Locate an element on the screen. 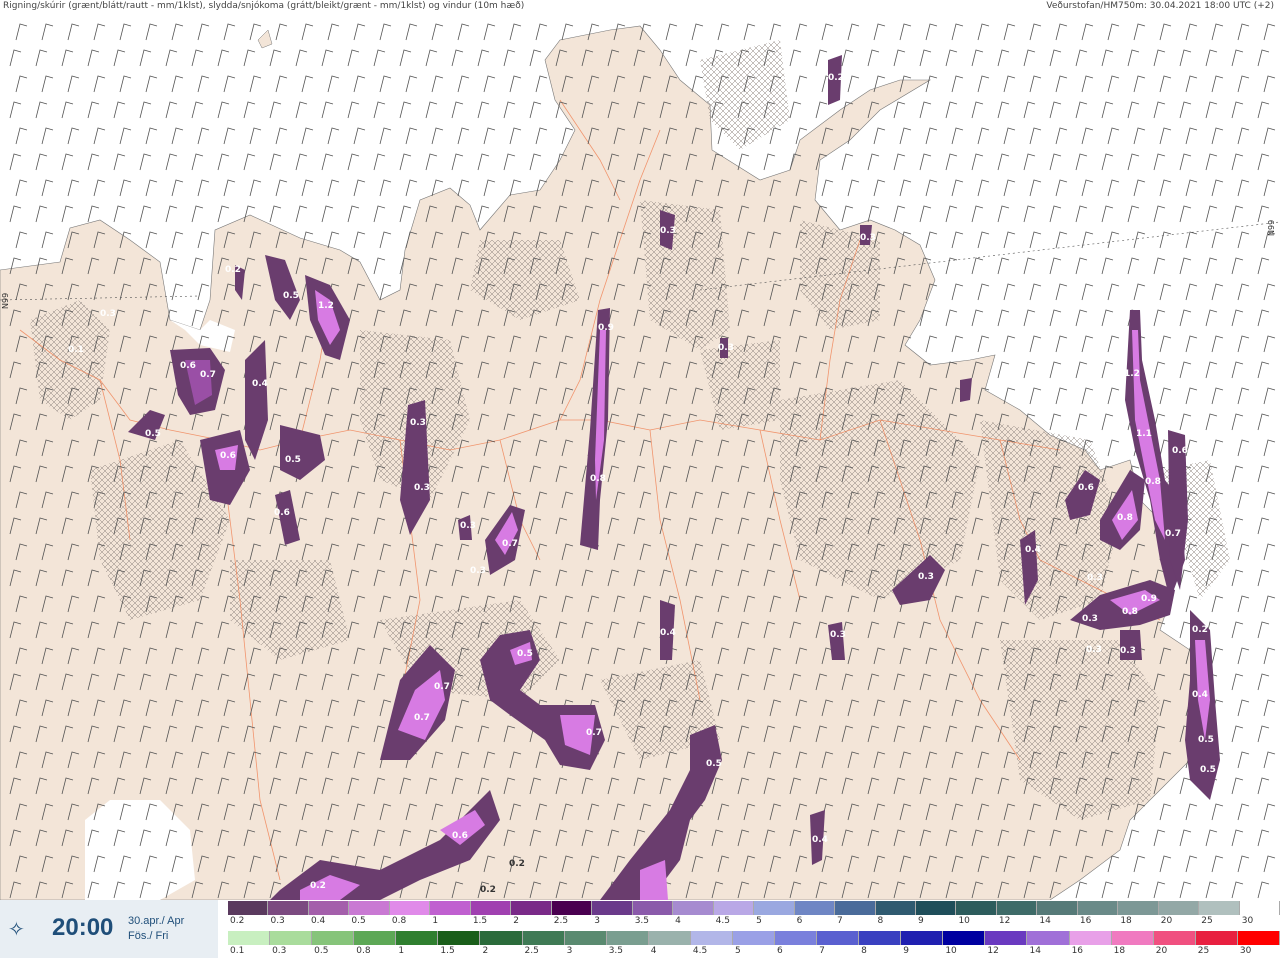 This screenshot has height=958, width=1280. compass-star-icon: ✧ is located at coordinates (19, 929).